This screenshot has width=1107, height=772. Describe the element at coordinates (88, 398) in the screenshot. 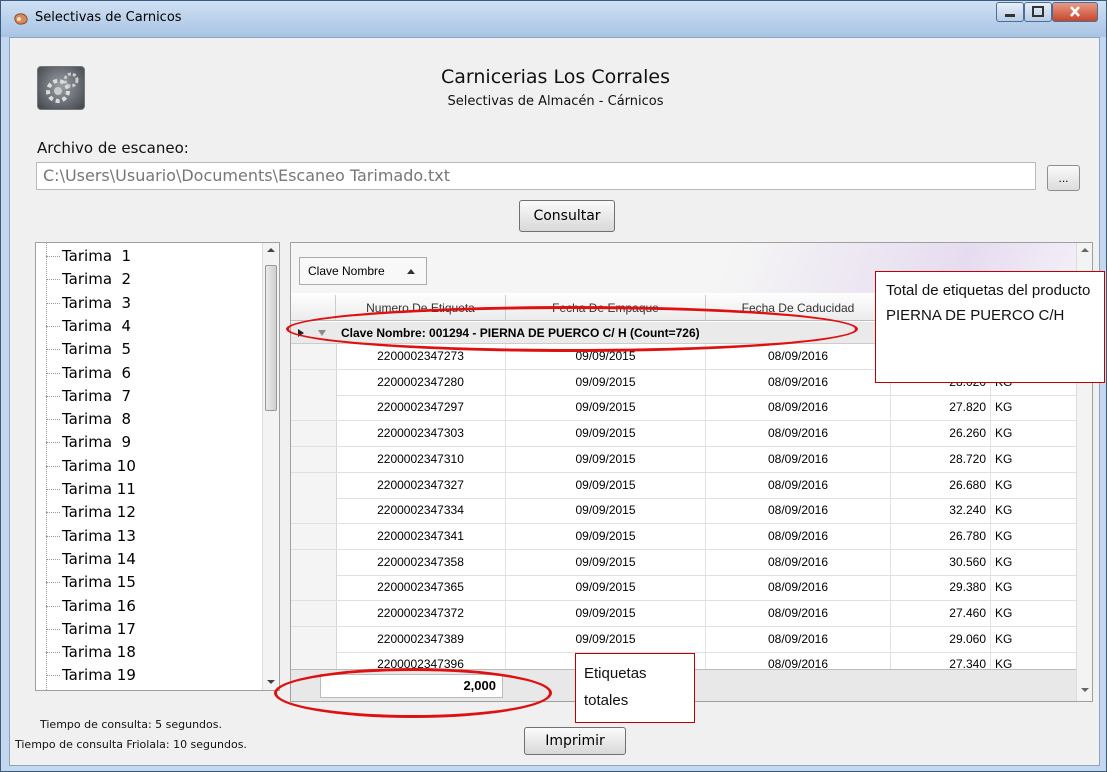

I see `tree-item-tarima: Tarima 7` at that location.